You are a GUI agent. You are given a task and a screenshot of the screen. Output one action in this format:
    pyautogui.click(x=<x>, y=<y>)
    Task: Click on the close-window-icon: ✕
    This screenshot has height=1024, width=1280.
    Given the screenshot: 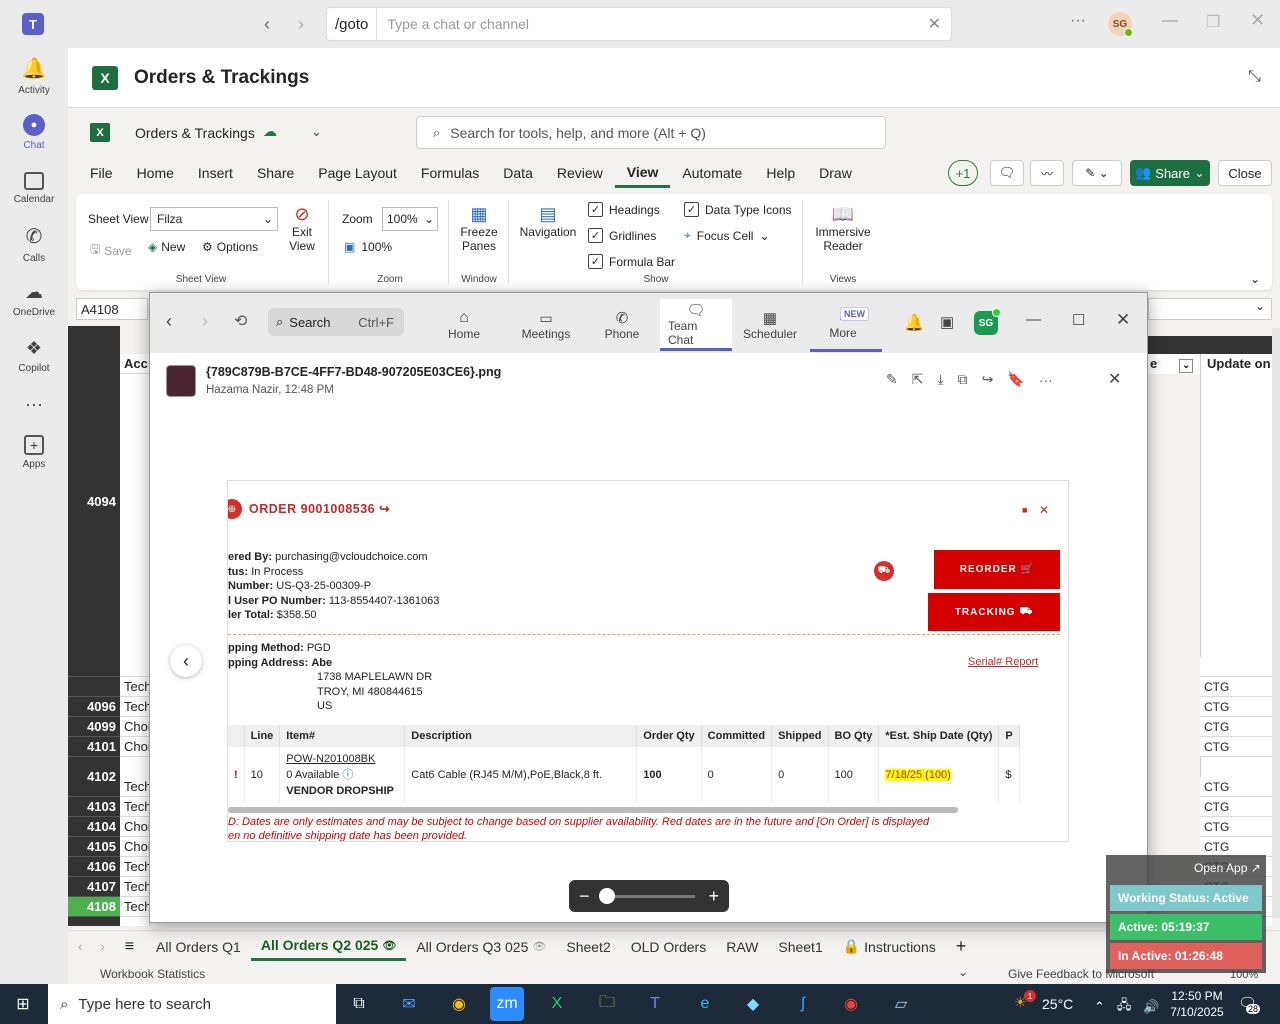 What is the action you would take?
    pyautogui.click(x=1123, y=320)
    